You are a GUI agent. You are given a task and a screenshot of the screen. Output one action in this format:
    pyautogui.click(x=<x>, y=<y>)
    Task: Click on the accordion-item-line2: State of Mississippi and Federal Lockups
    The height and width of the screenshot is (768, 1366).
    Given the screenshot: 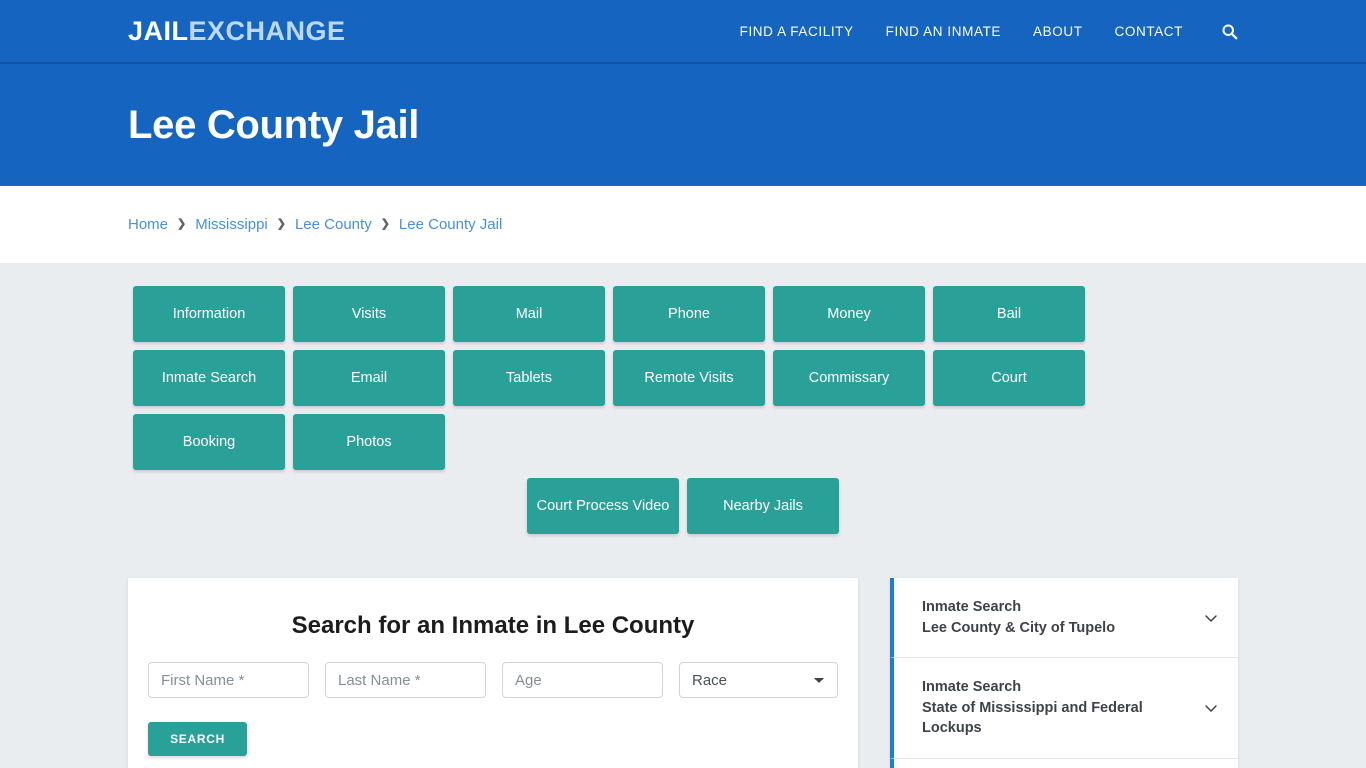 What is the action you would take?
    pyautogui.click(x=1032, y=718)
    